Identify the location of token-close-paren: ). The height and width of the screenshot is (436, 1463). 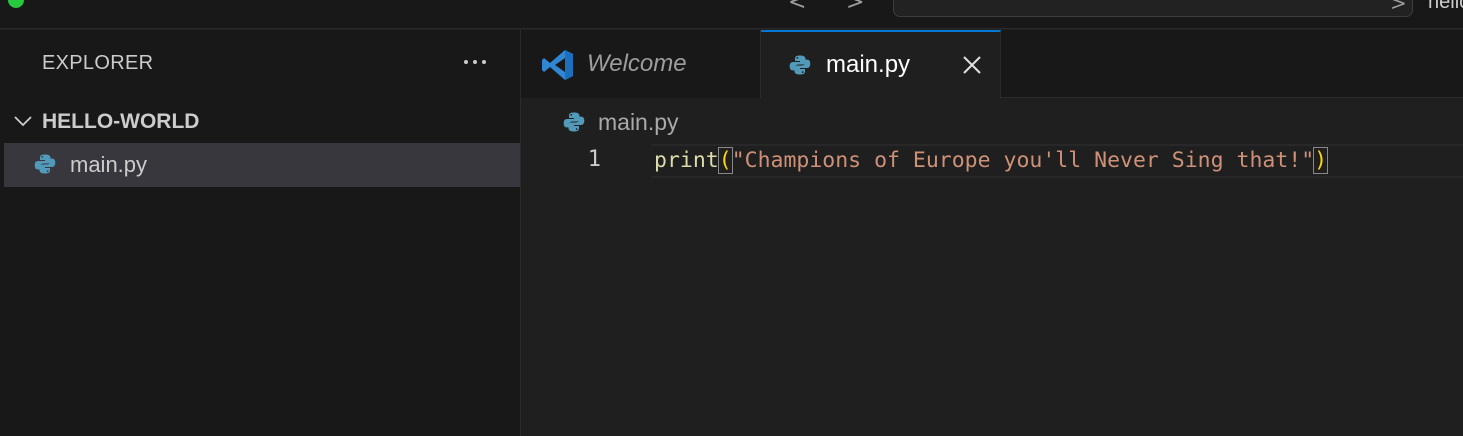
(1321, 160).